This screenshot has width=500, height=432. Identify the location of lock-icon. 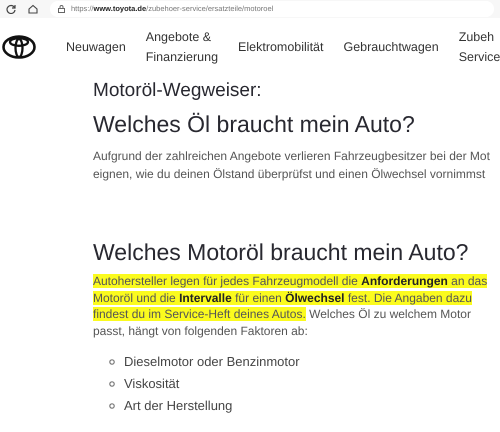
(61, 9).